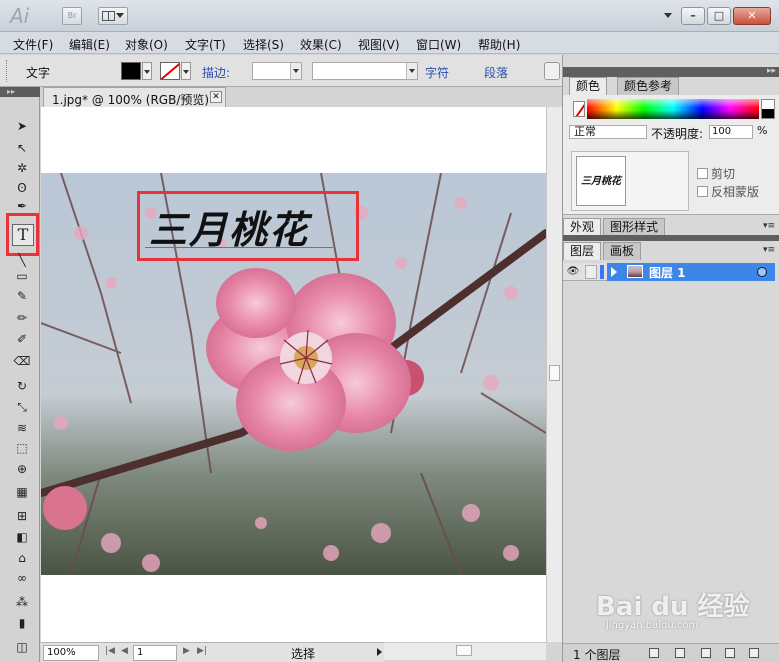  I want to click on eraser-tool-icon: ⌫, so click(22, 361).